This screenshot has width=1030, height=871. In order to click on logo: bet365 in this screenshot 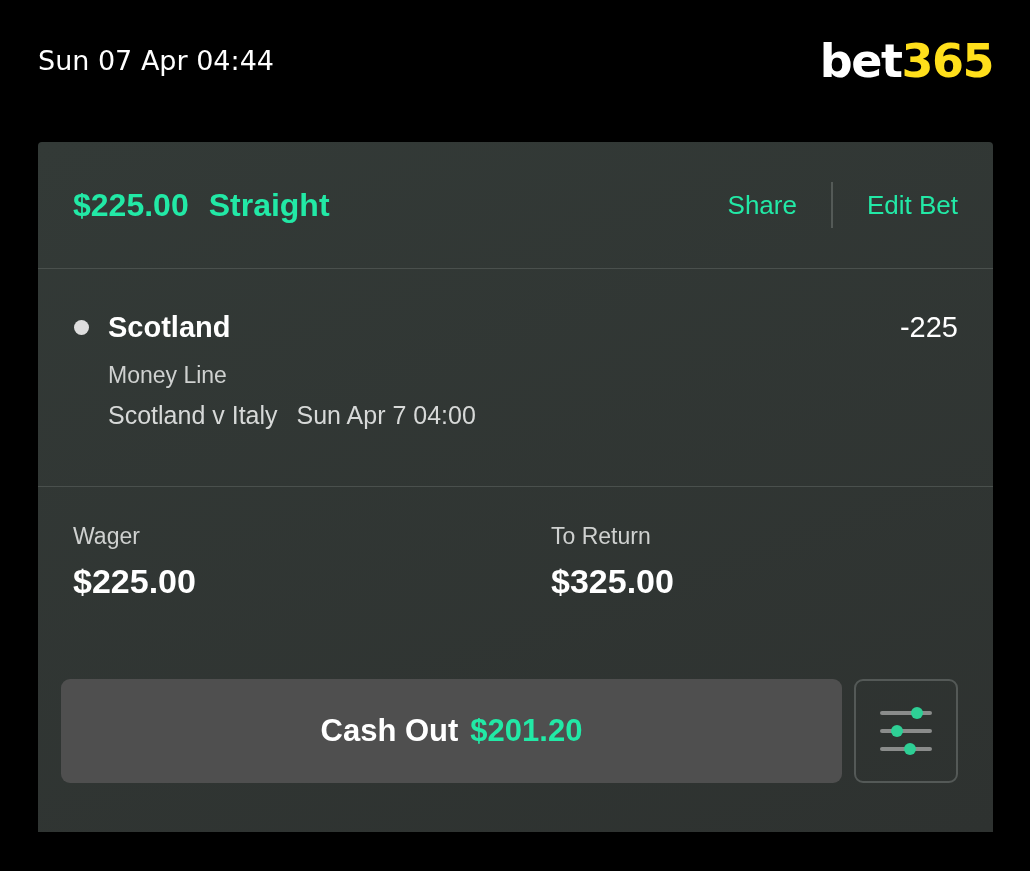, I will do `click(906, 61)`.